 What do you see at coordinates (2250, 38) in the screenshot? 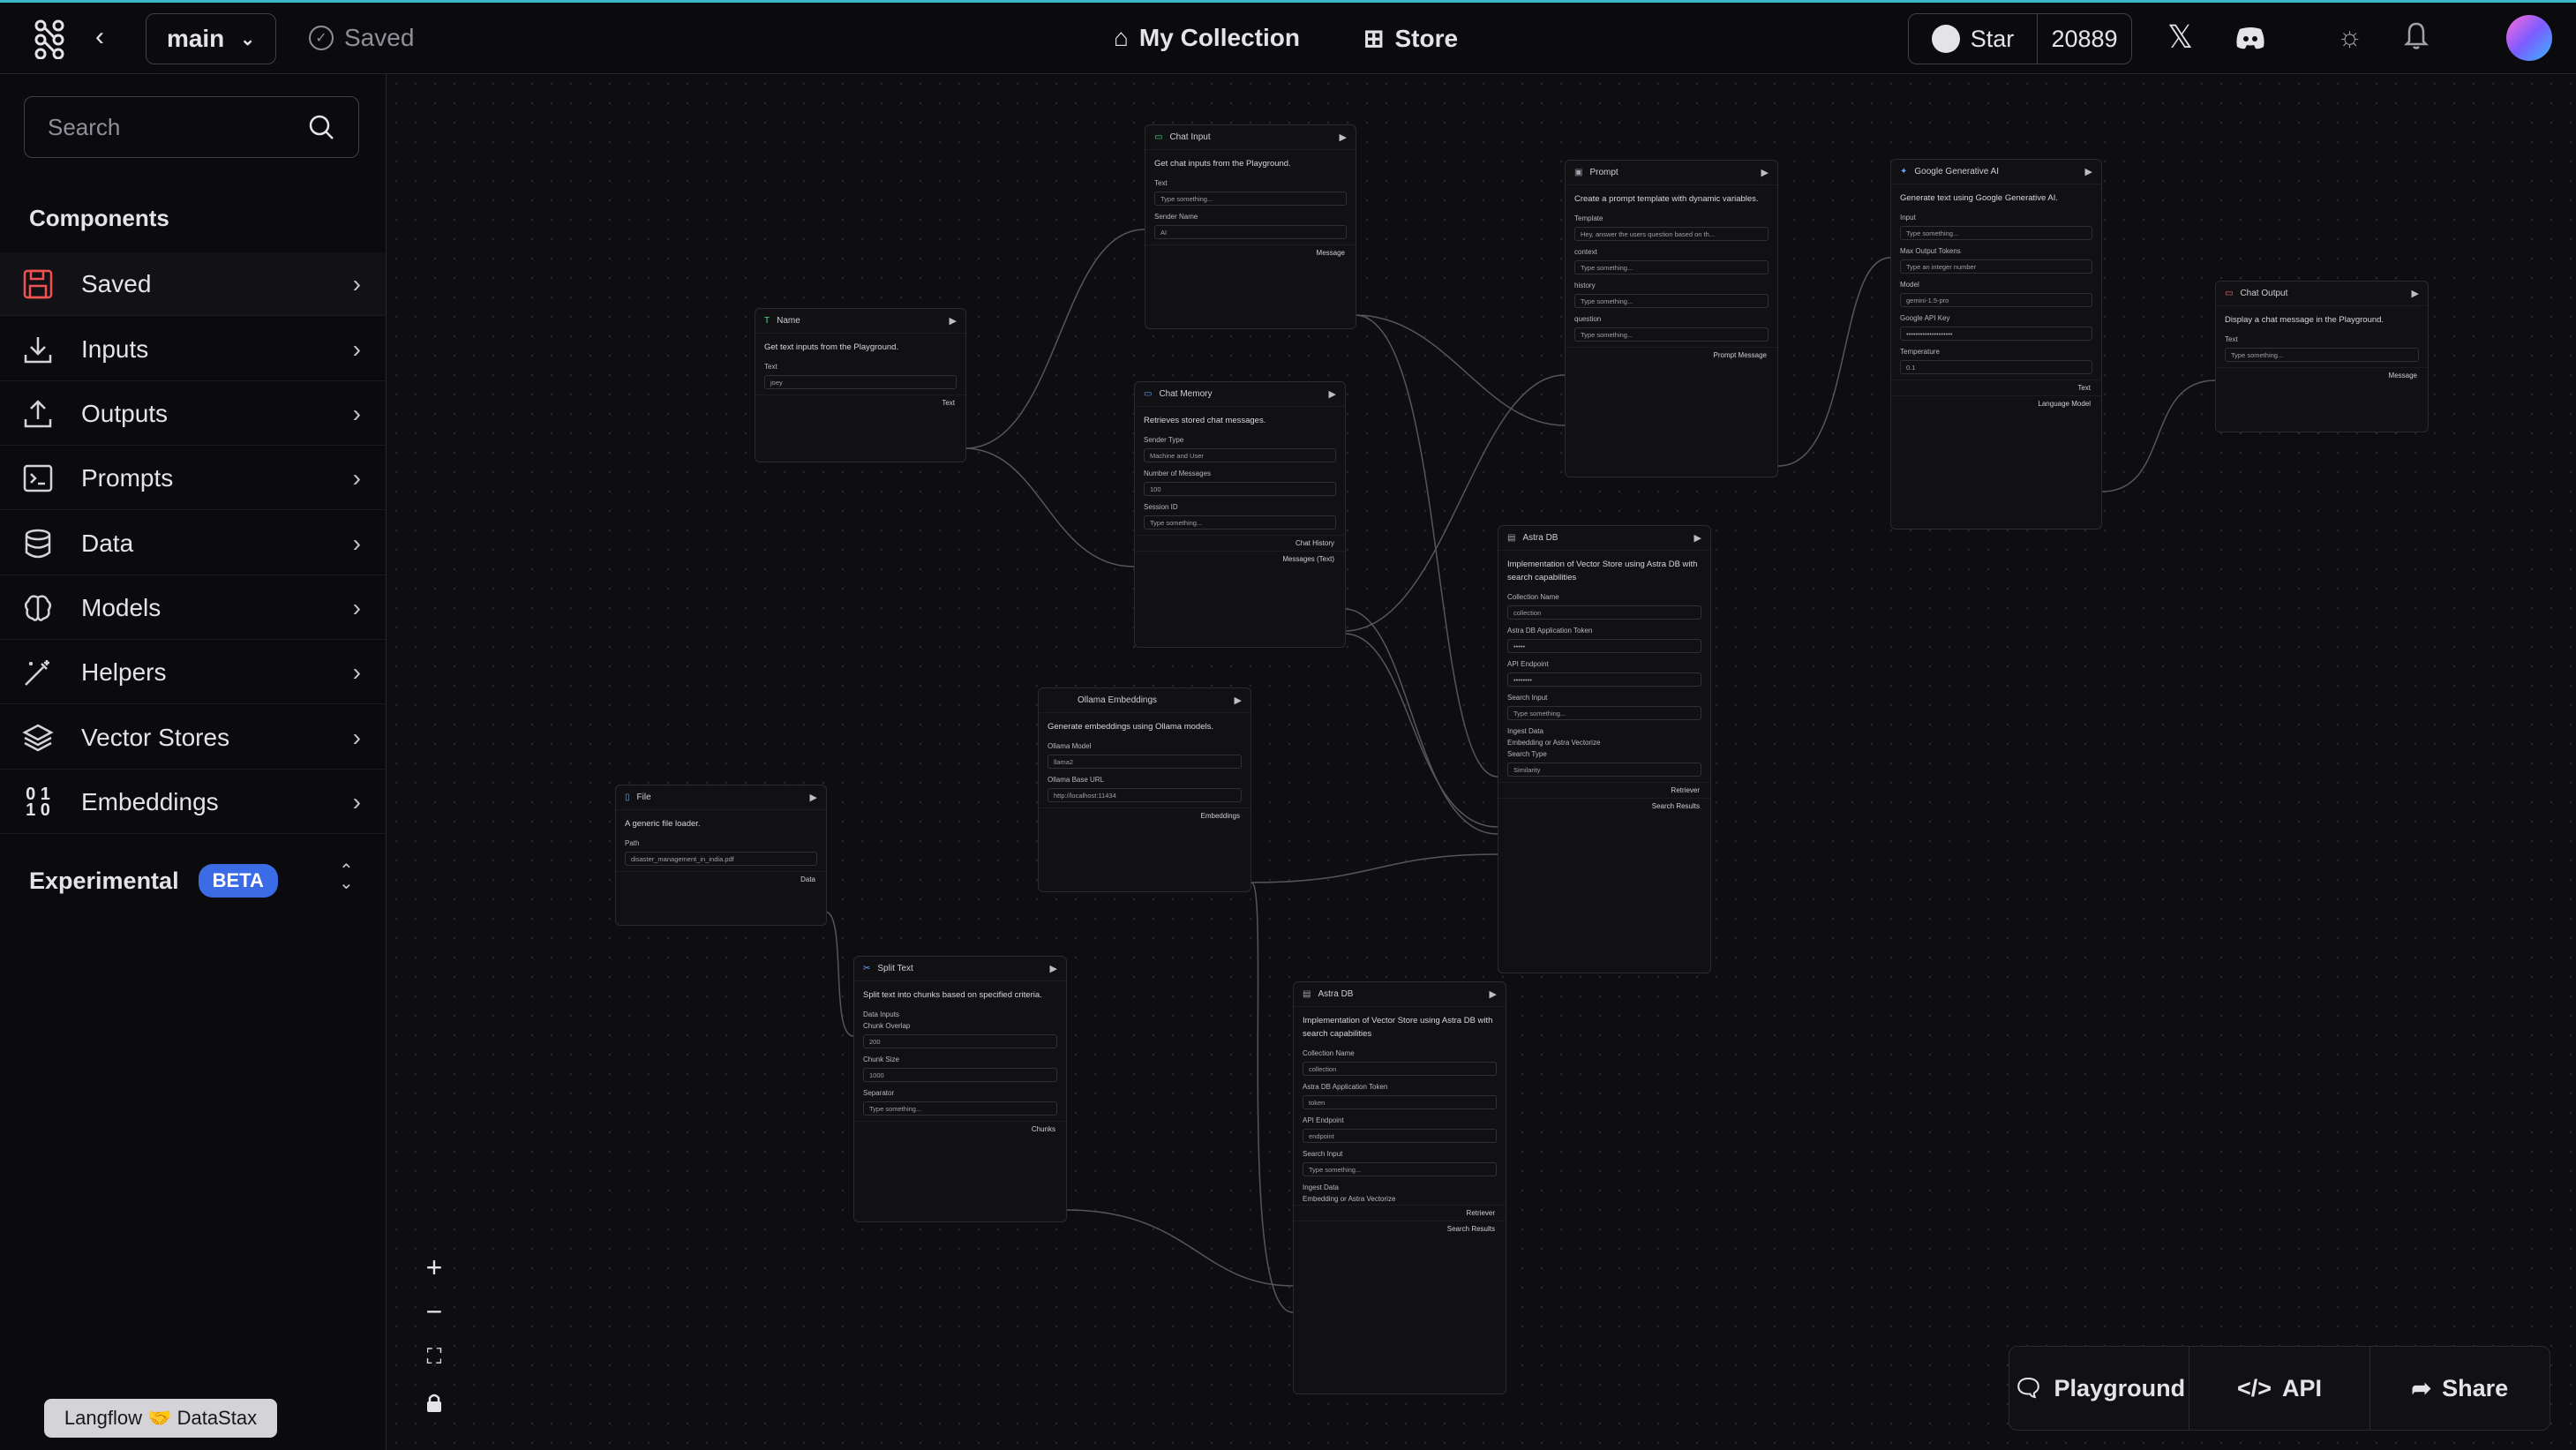
I see `discord-icon` at bounding box center [2250, 38].